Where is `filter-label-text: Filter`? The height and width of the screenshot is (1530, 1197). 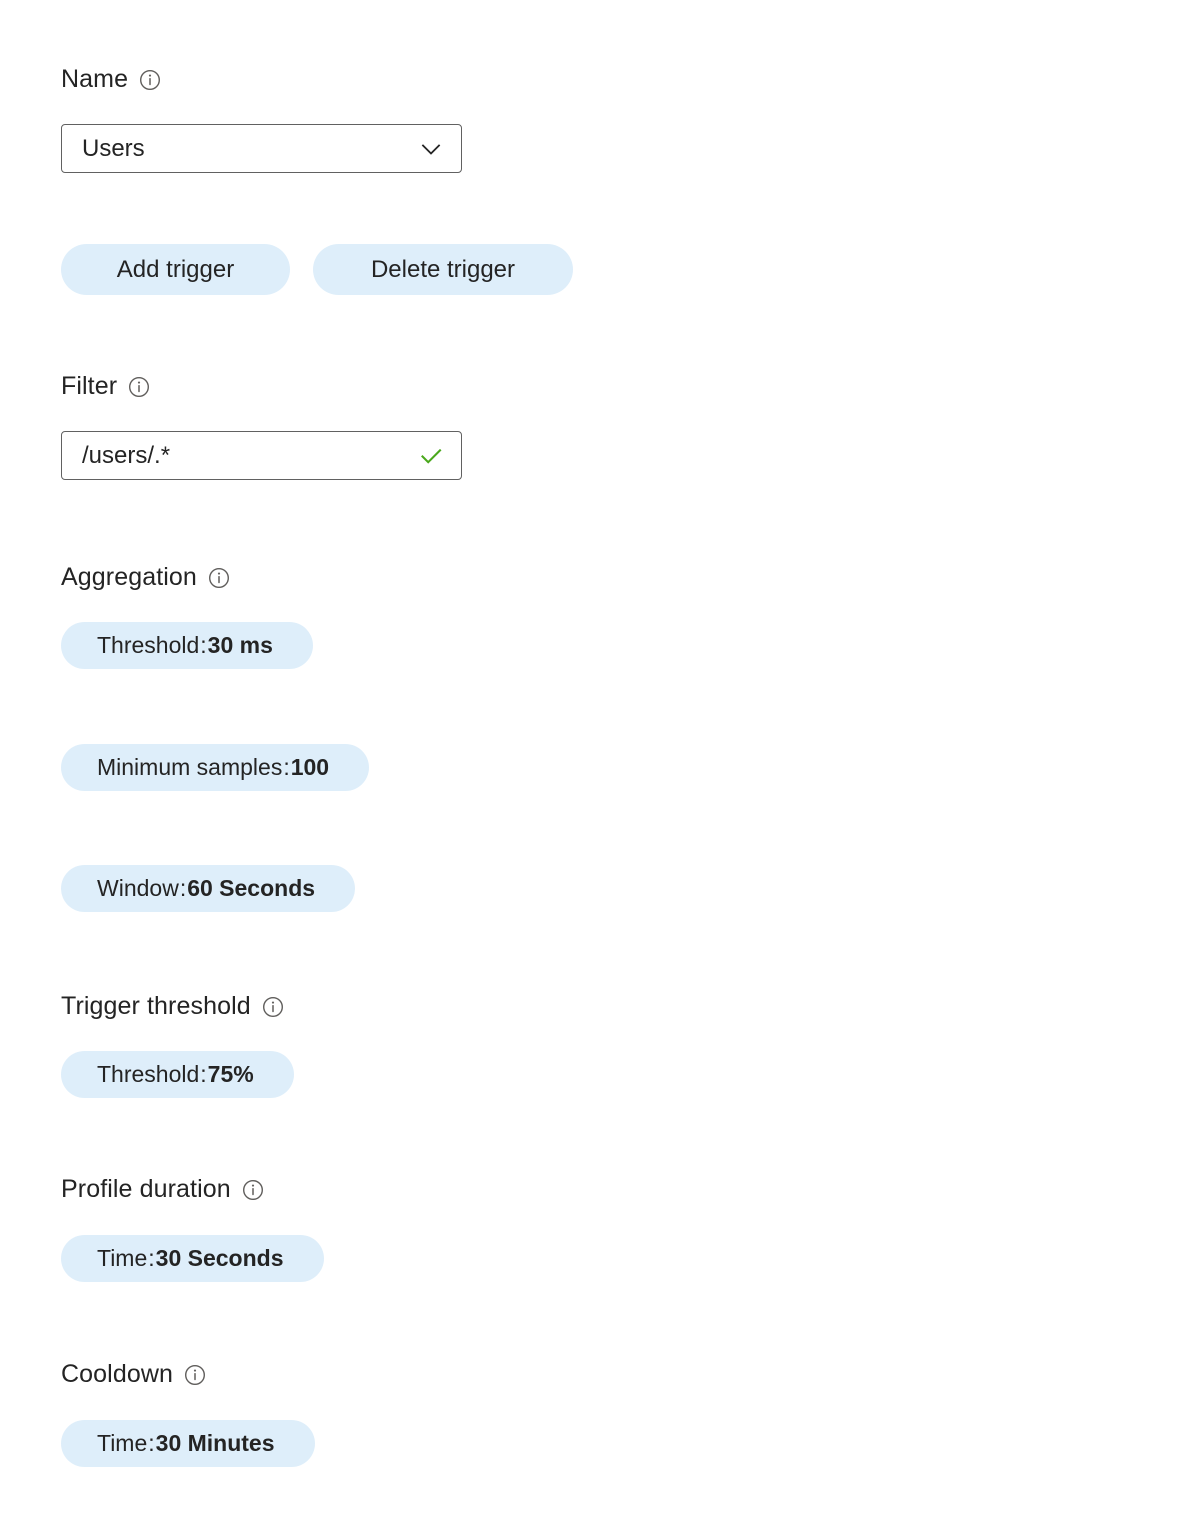
filter-label-text: Filter is located at coordinates (89, 386).